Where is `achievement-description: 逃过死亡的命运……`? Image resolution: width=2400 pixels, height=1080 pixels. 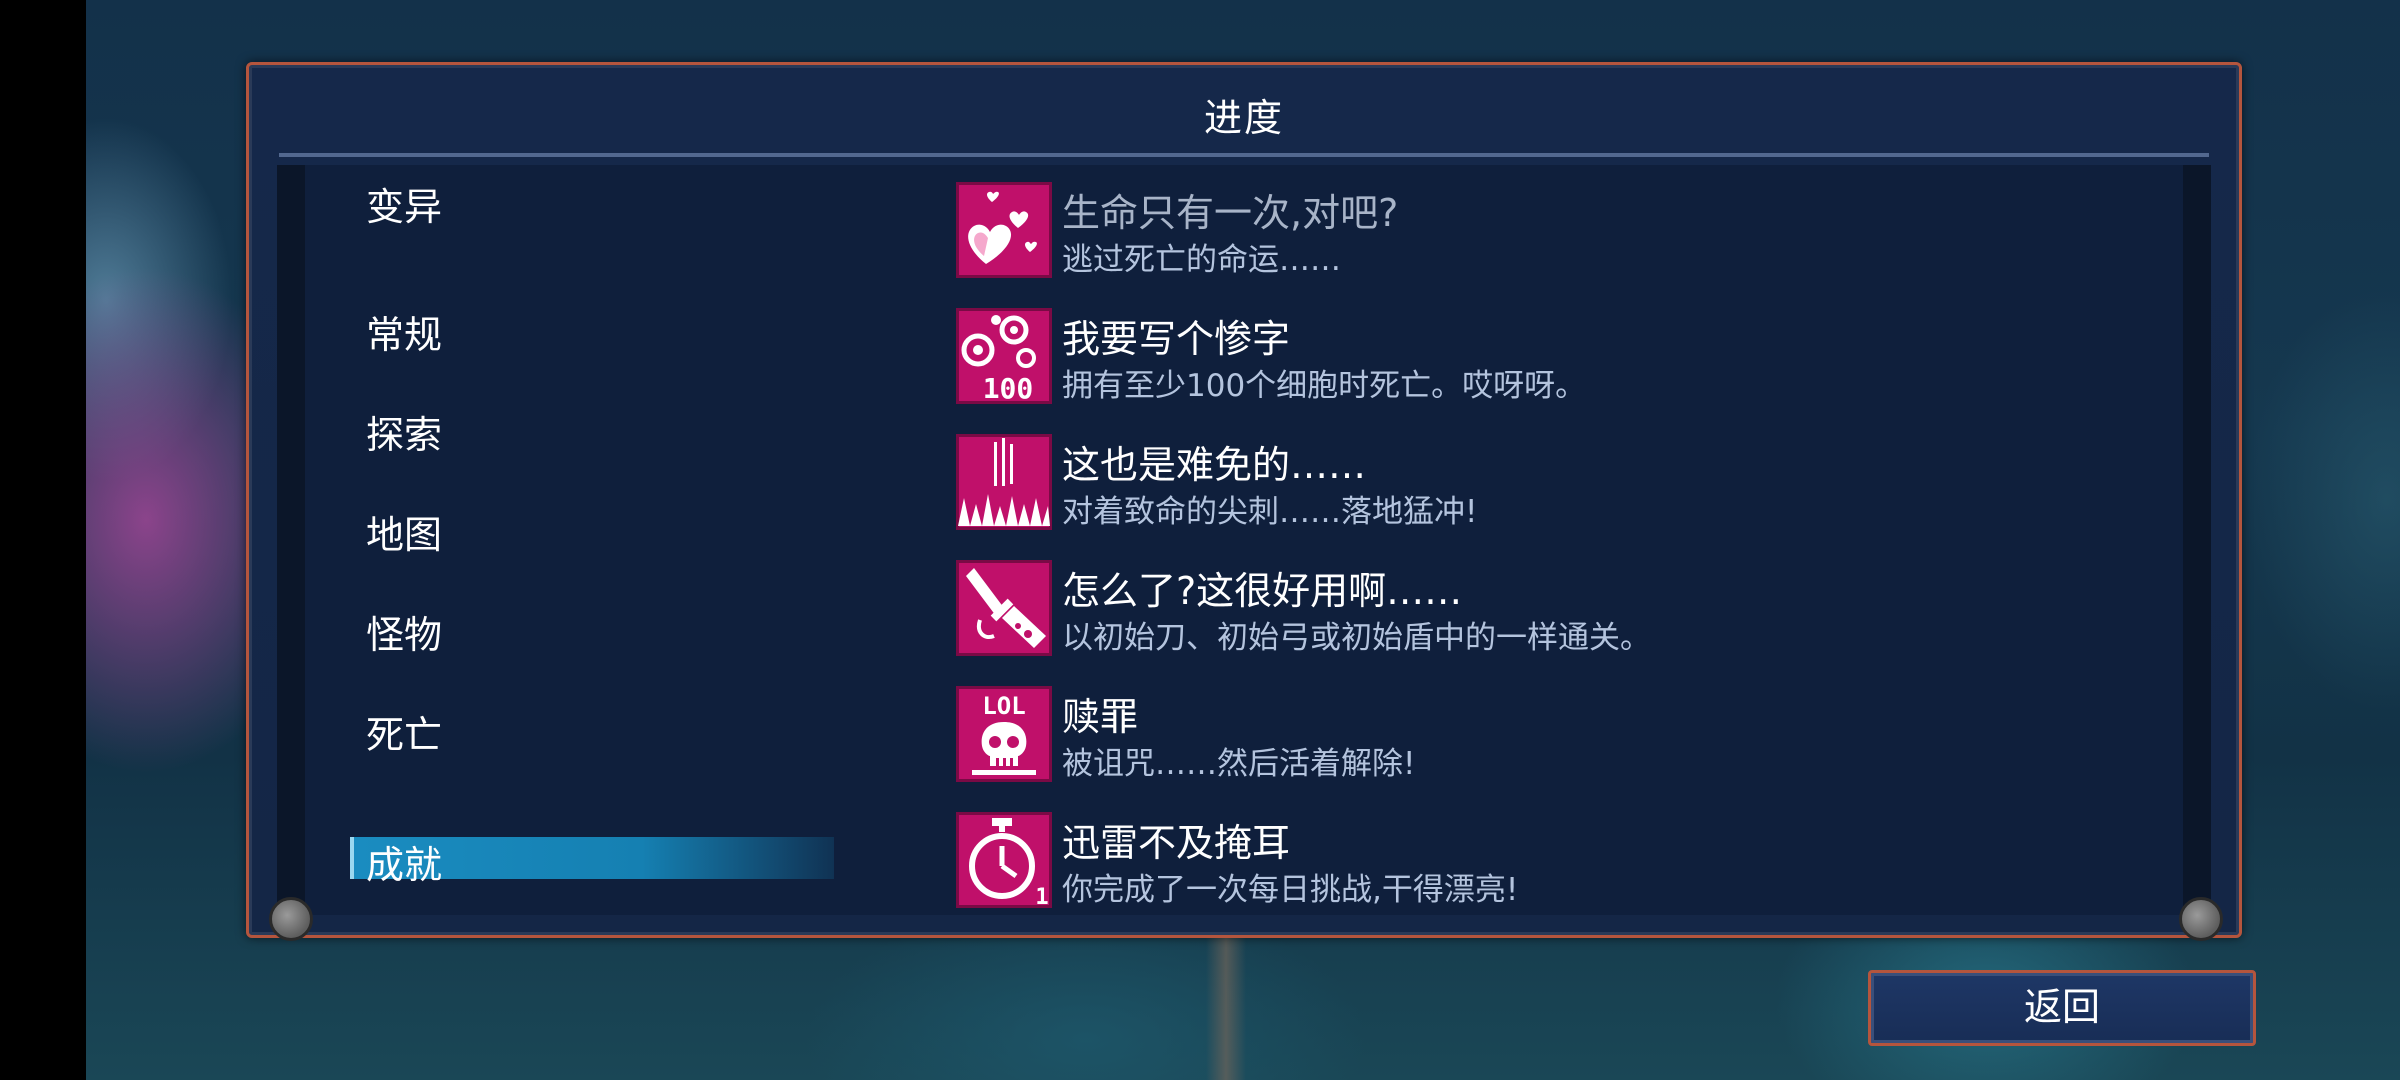
achievement-description: 逃过死亡的命运…… is located at coordinates (1201, 260).